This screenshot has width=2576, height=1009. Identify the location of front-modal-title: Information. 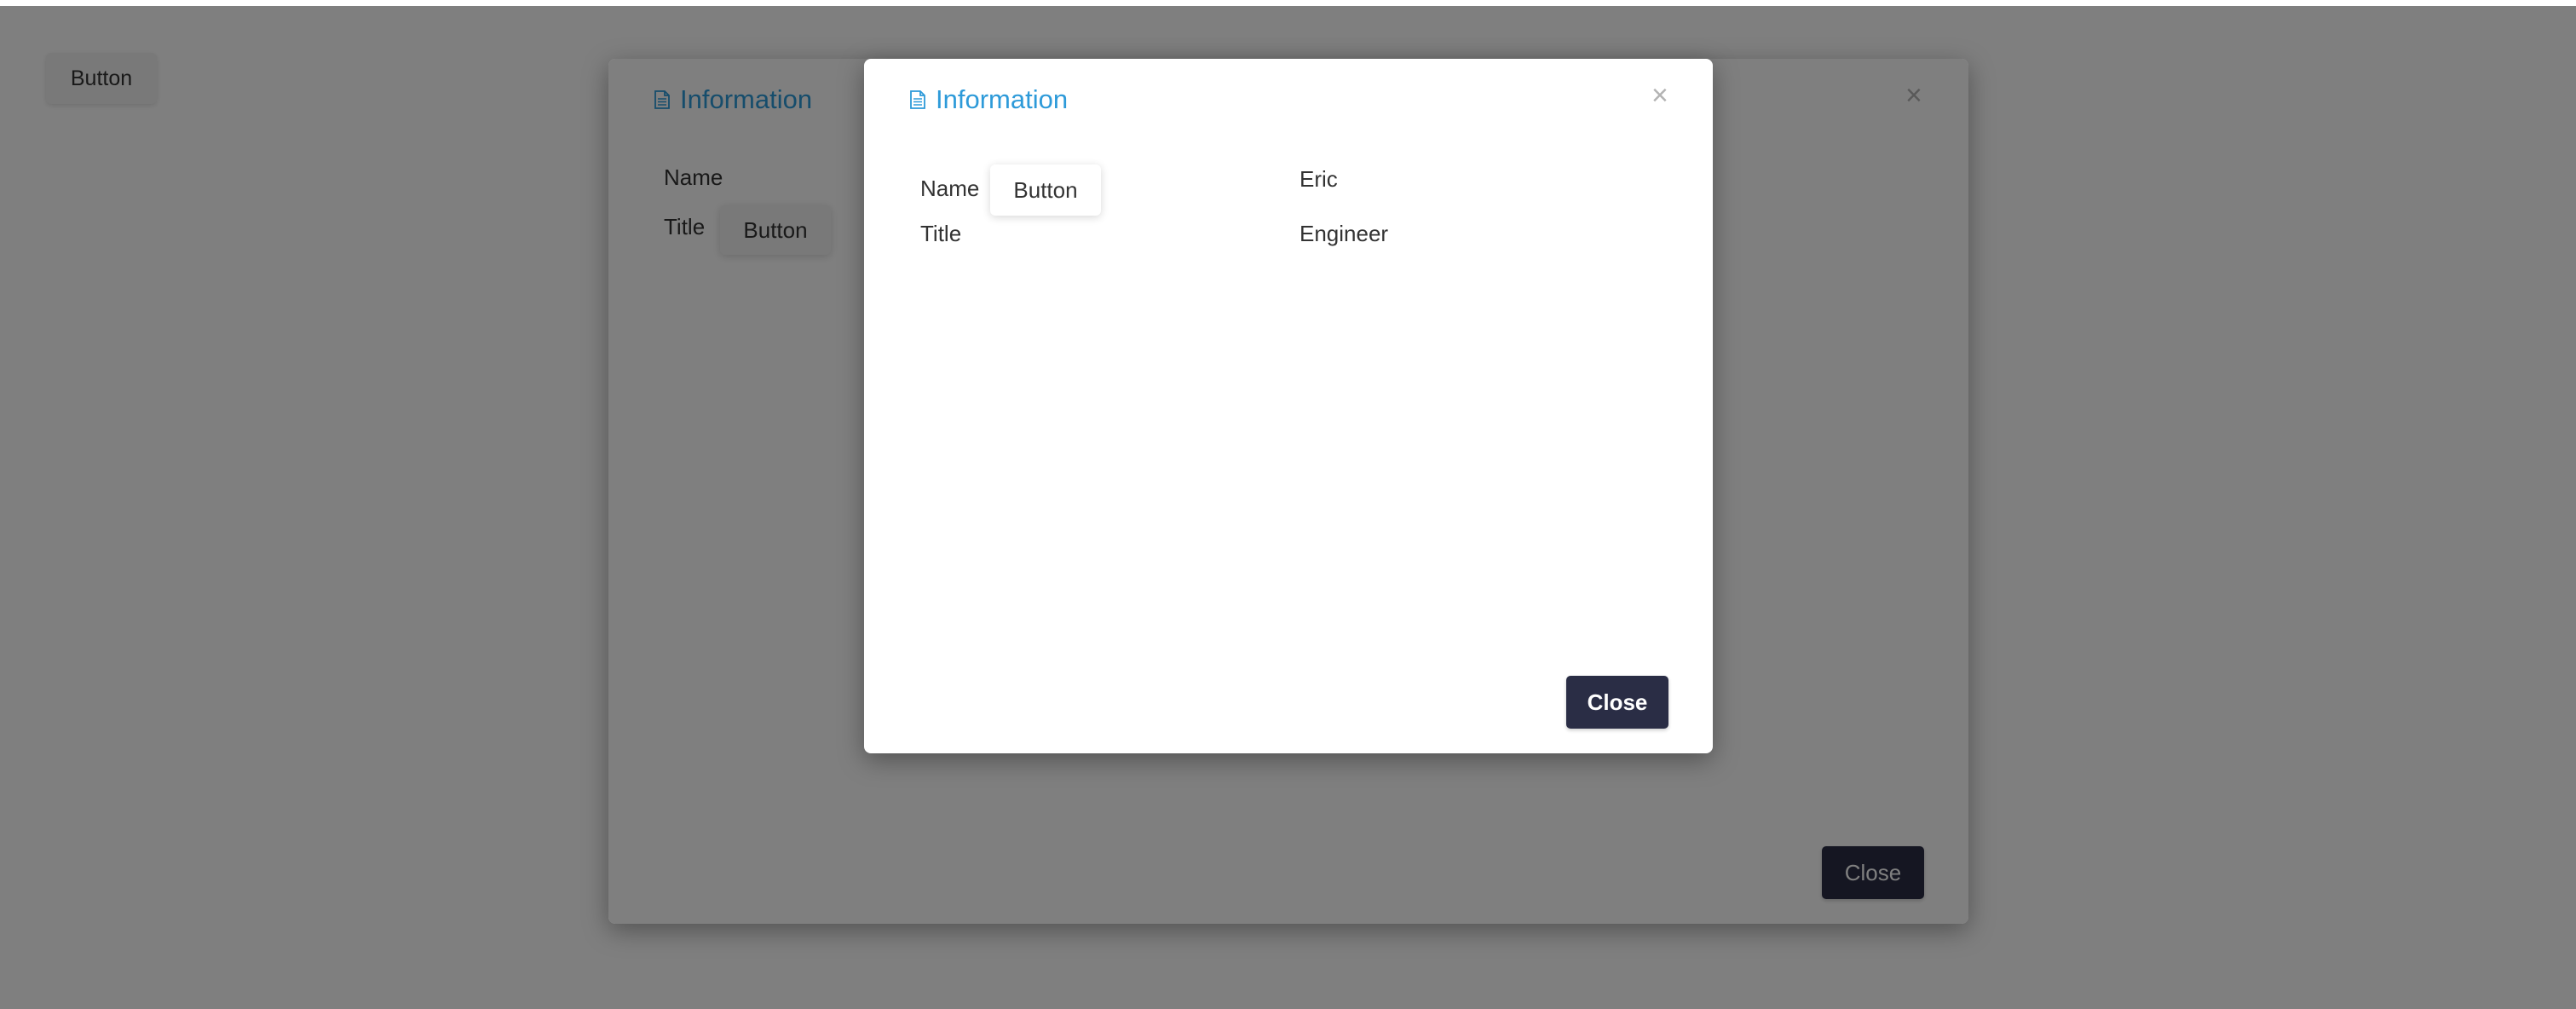
(989, 99).